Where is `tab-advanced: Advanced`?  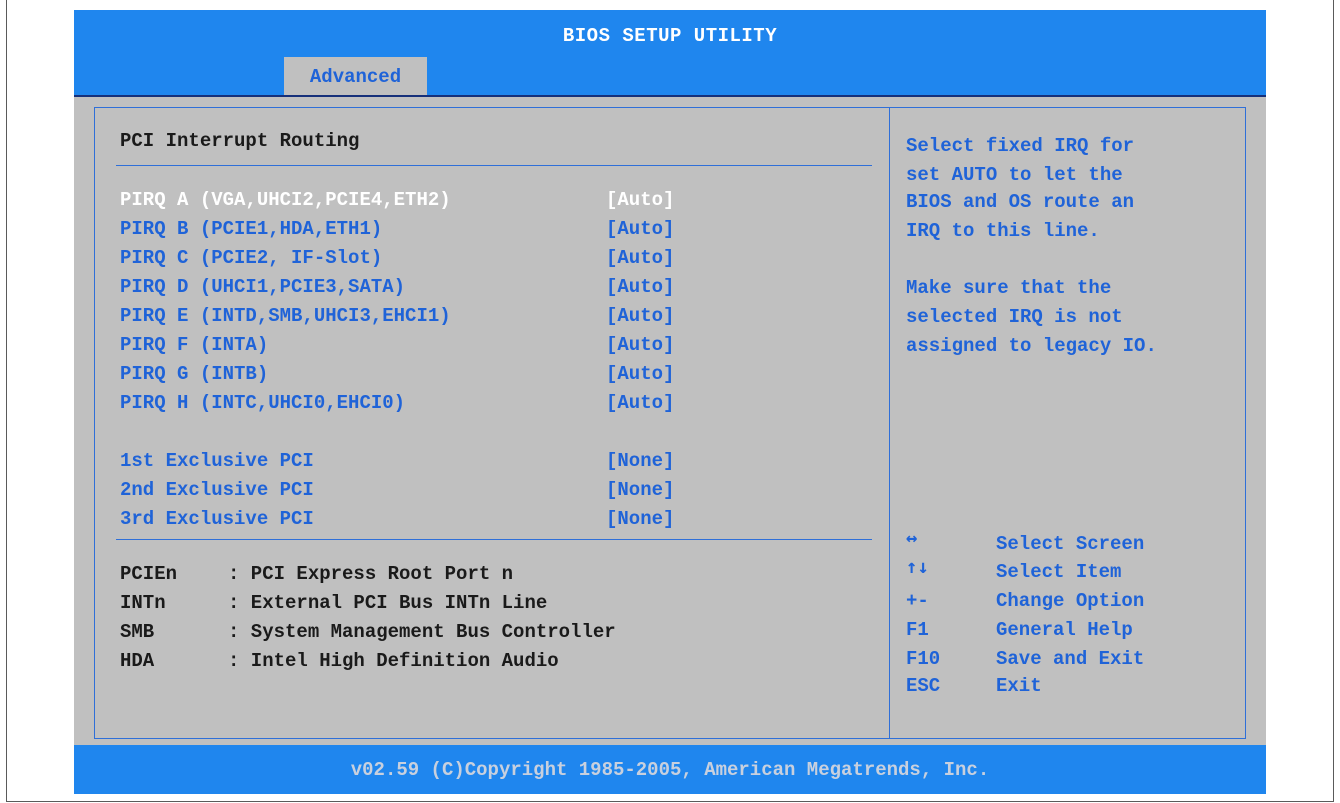
tab-advanced: Advanced is located at coordinates (355, 76).